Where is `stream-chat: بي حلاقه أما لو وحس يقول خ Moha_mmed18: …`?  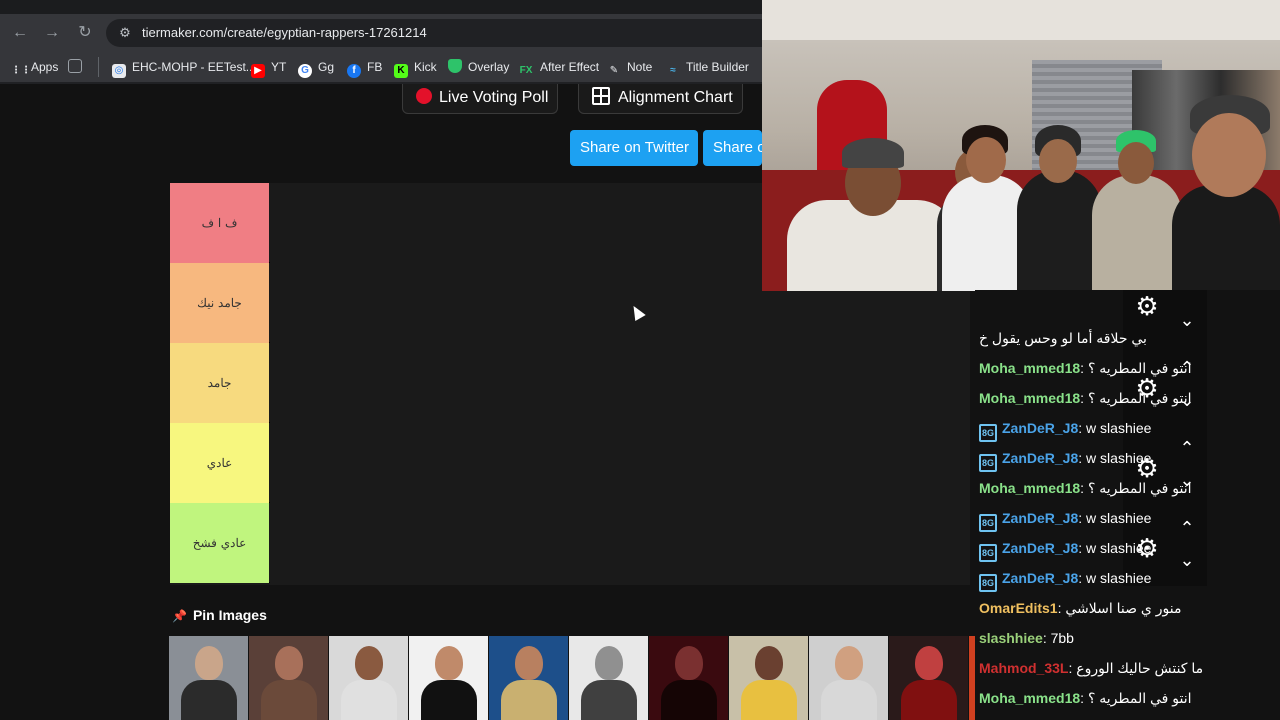
stream-chat: بي حلاقه أما لو وحس يقول خ Moha_mmed18: … is located at coordinates (1127, 505).